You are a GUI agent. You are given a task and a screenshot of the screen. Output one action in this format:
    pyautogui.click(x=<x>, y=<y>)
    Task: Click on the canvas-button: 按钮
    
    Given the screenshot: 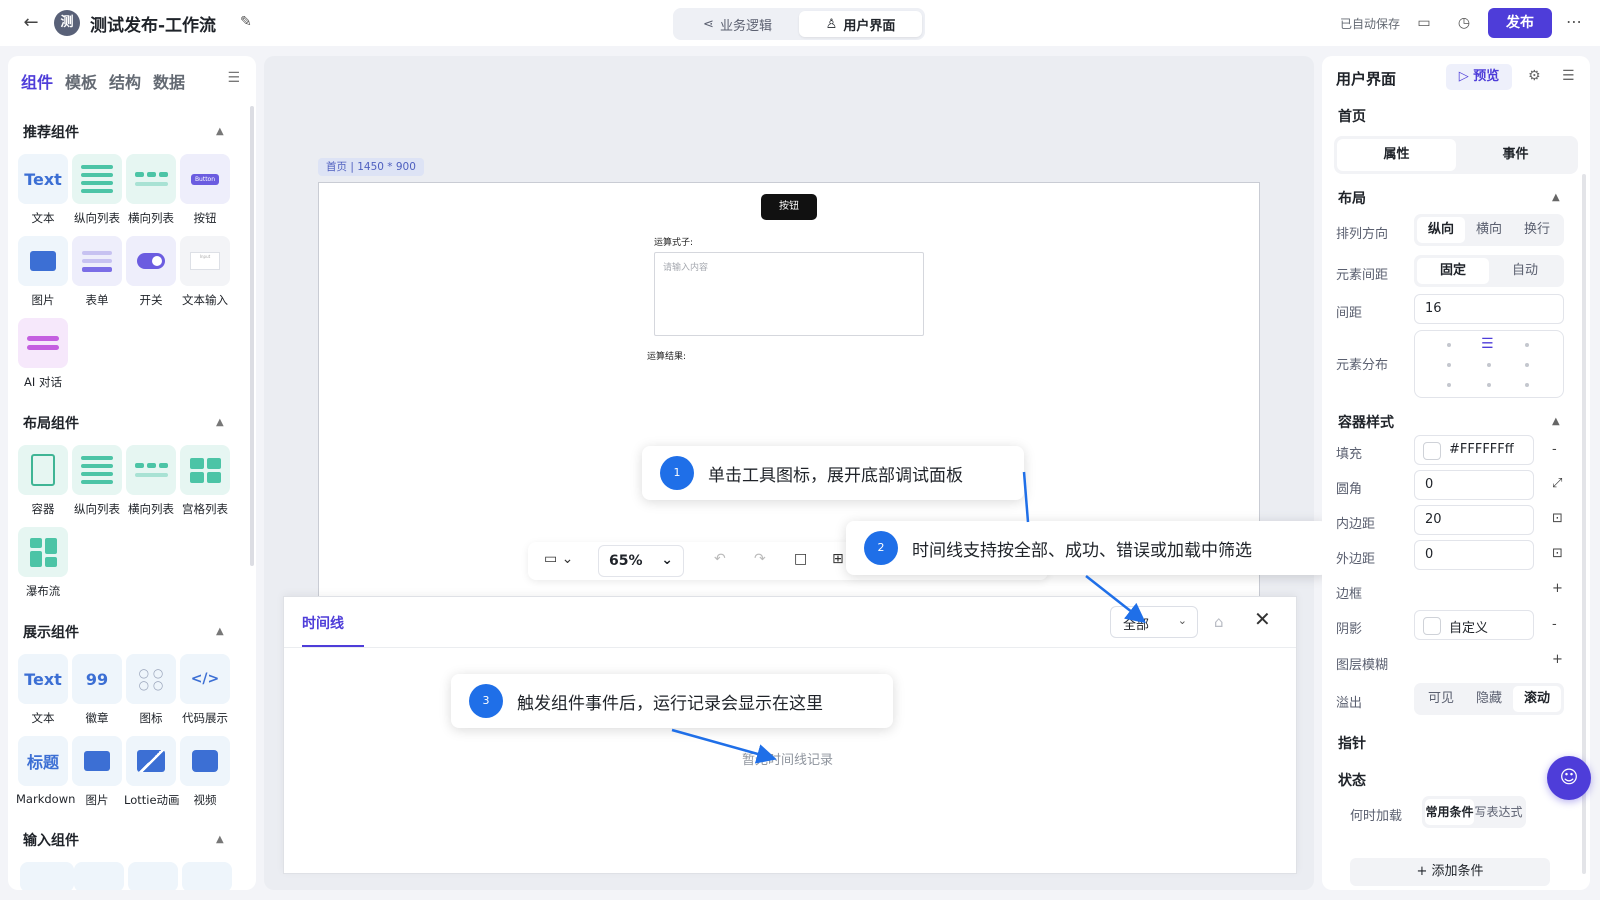 What is the action you would take?
    pyautogui.click(x=789, y=207)
    